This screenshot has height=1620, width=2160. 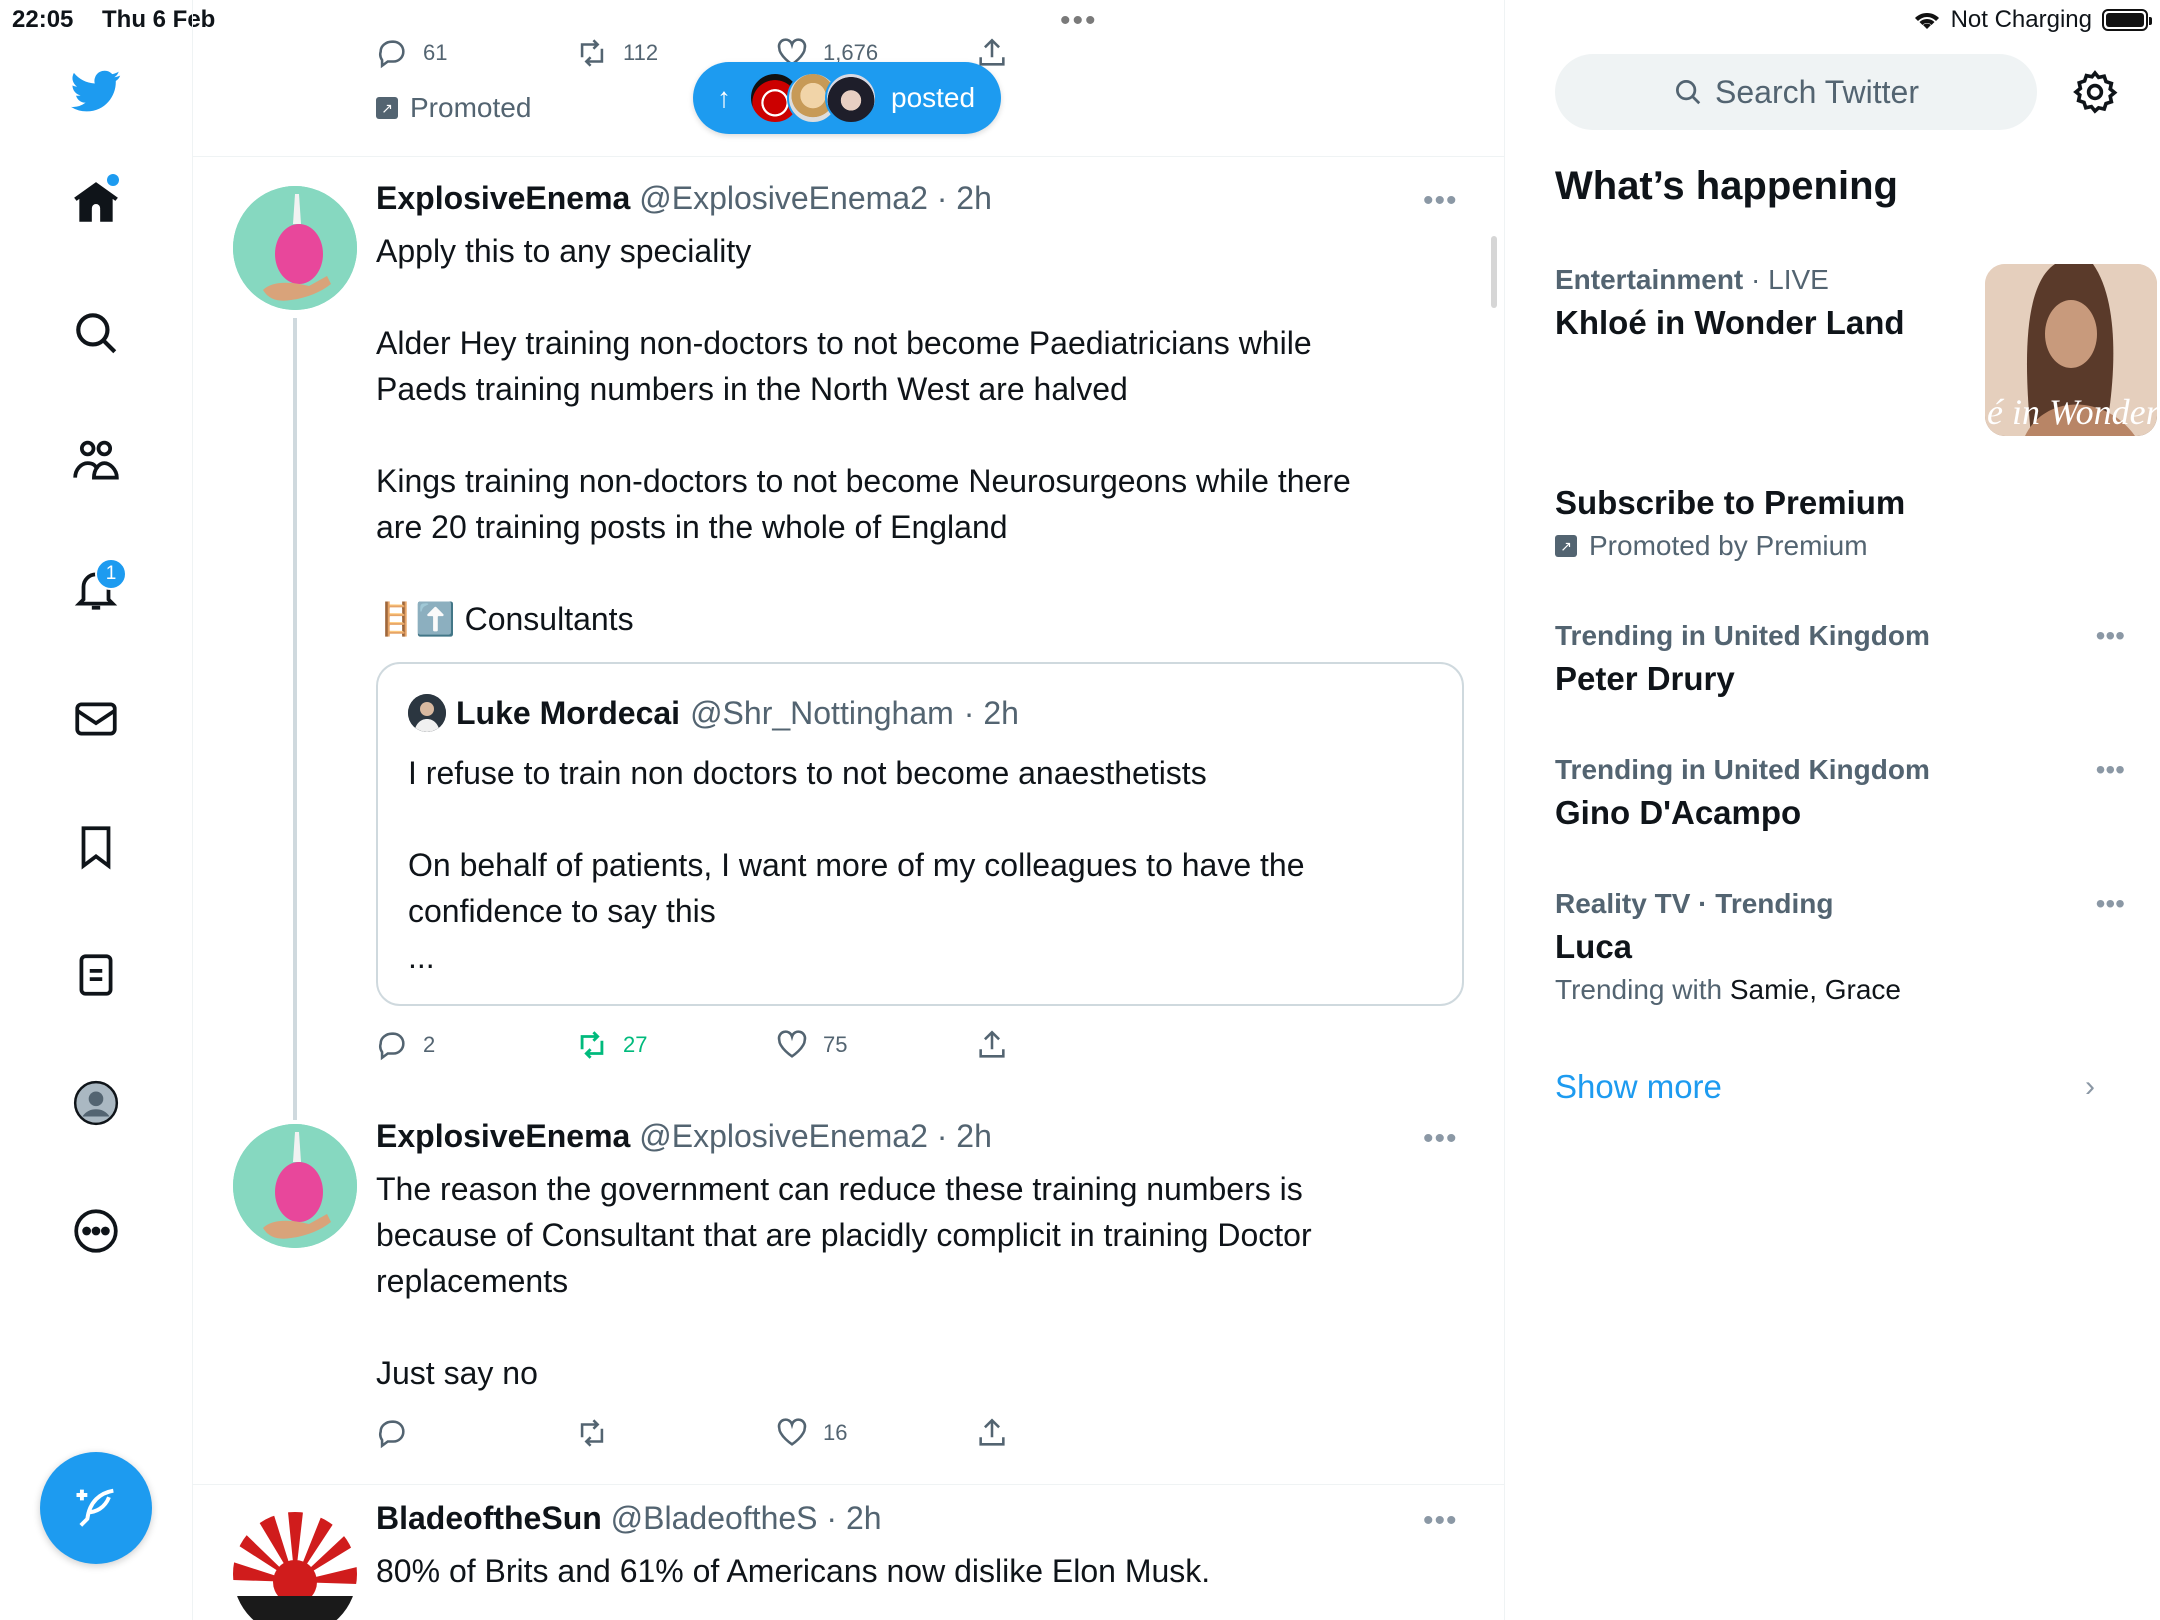 What do you see at coordinates (405, 1045) in the screenshot?
I see `reply-action: 2` at bounding box center [405, 1045].